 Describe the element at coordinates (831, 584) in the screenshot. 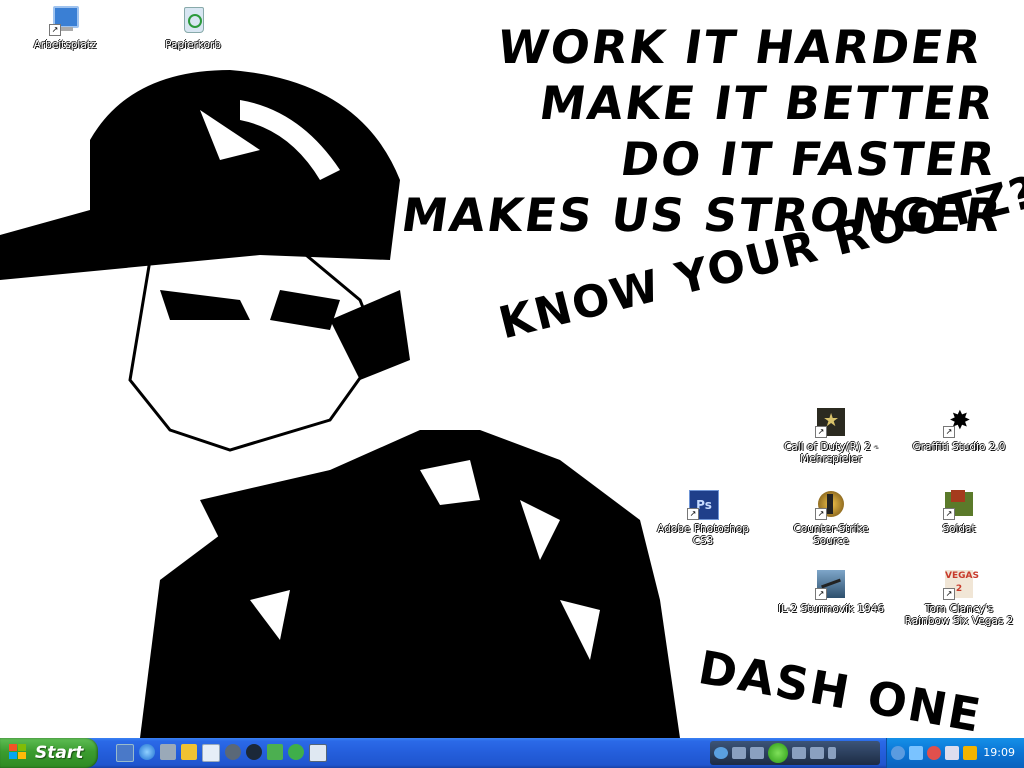

I see `il2-icon: ↗` at that location.